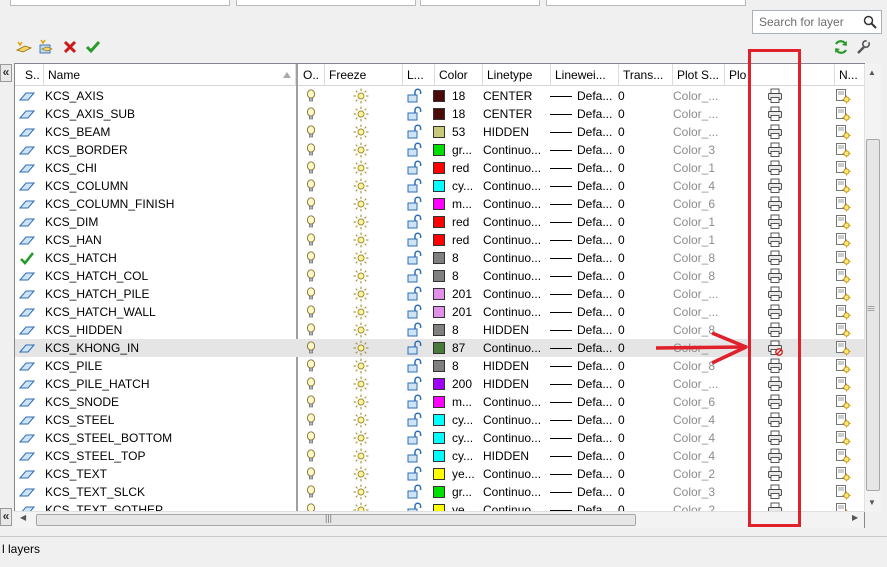  What do you see at coordinates (517, 114) in the screenshot?
I see `linetype-value: CENTER` at bounding box center [517, 114].